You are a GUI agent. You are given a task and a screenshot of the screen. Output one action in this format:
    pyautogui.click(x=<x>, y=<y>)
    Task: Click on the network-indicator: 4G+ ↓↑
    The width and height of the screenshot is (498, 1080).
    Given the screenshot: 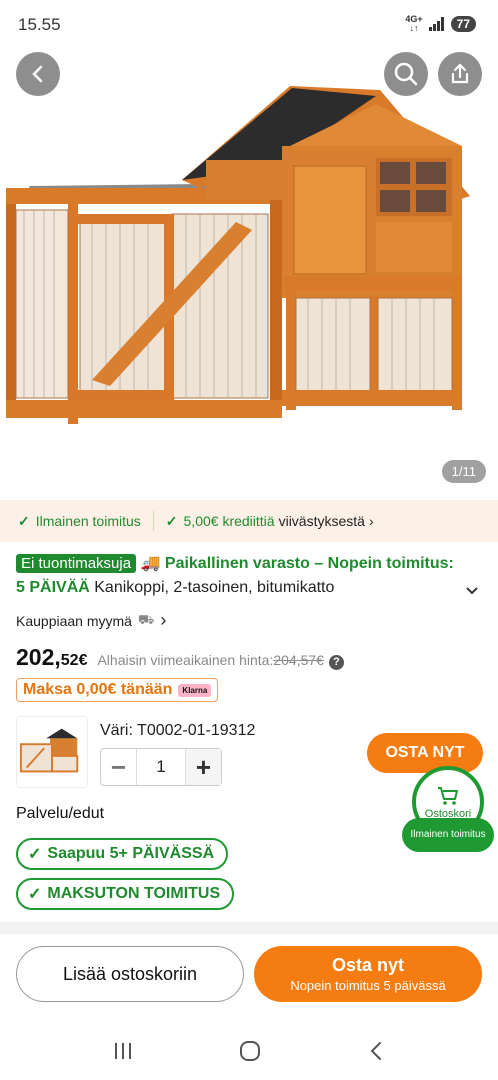 What is the action you would take?
    pyautogui.click(x=413, y=24)
    